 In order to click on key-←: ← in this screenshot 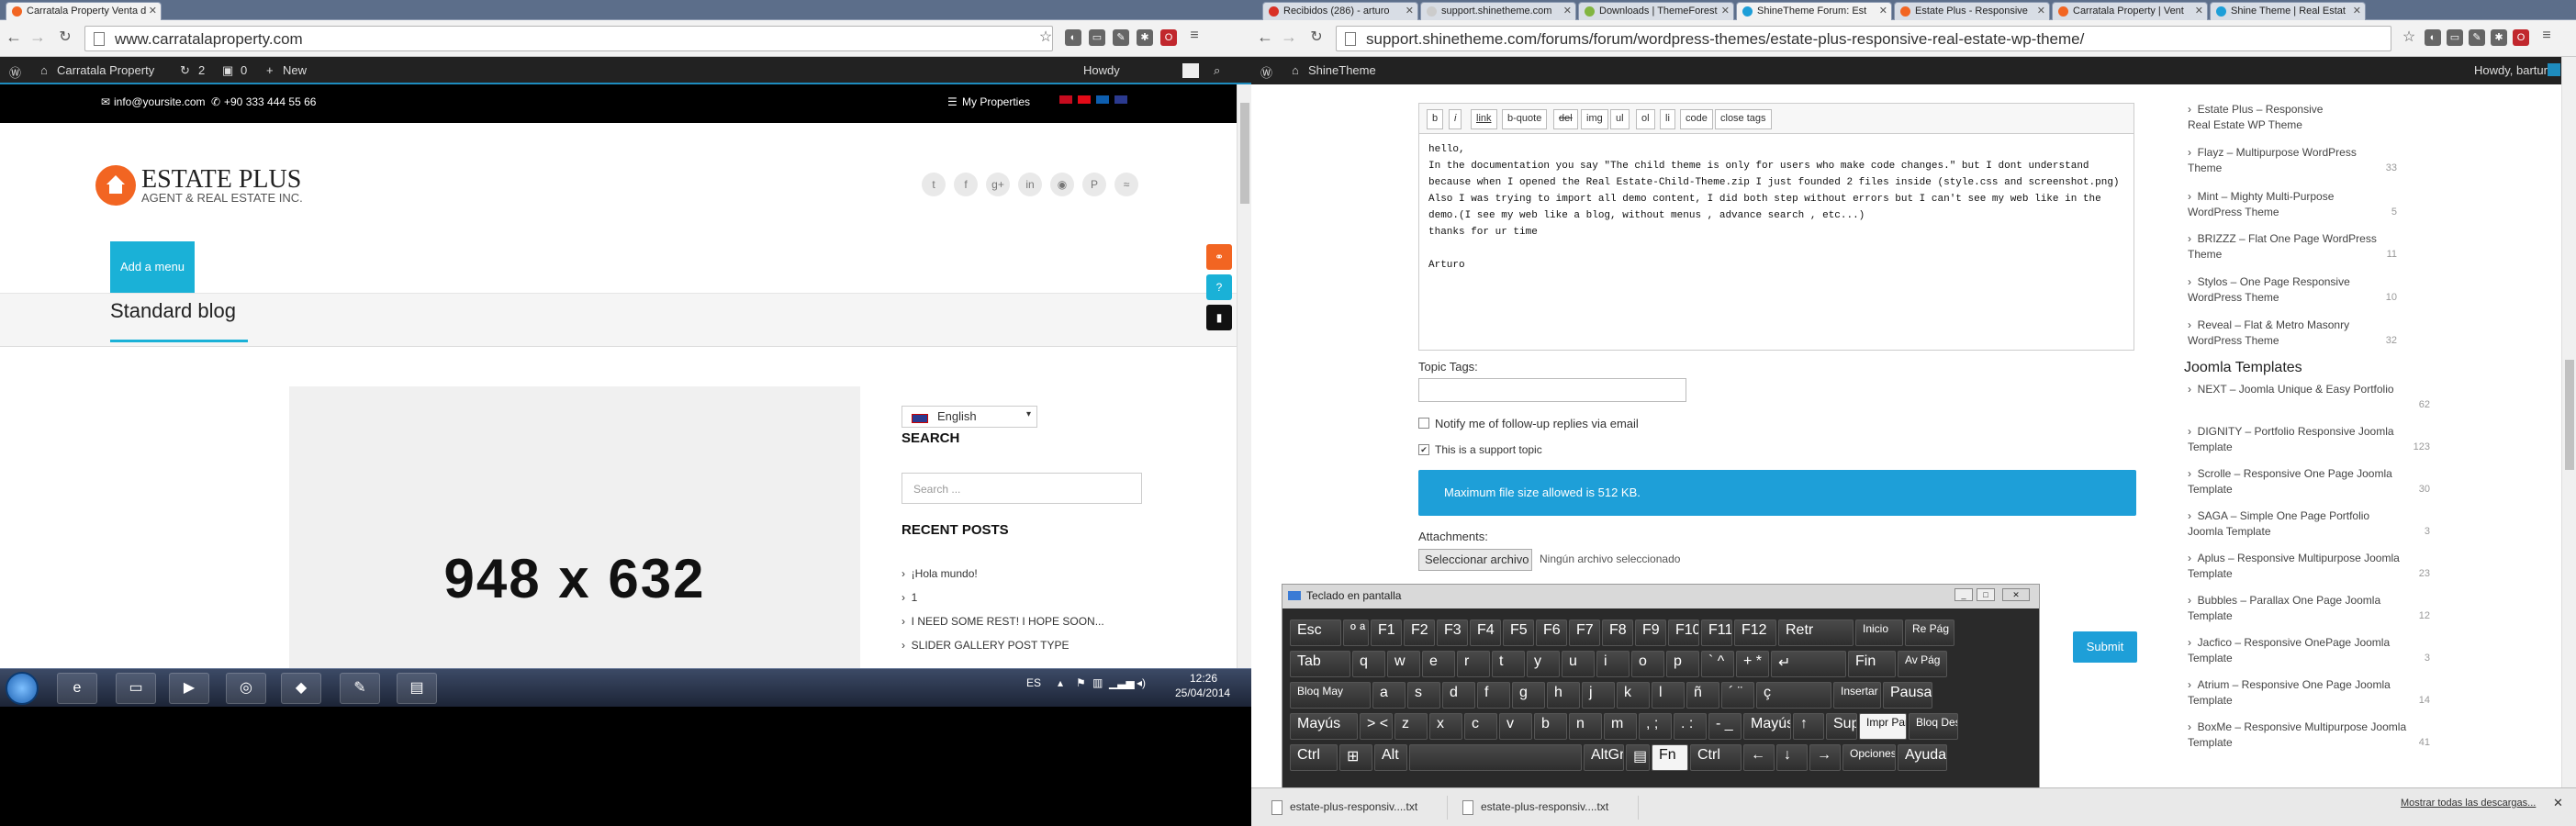, I will do `click(1759, 758)`.